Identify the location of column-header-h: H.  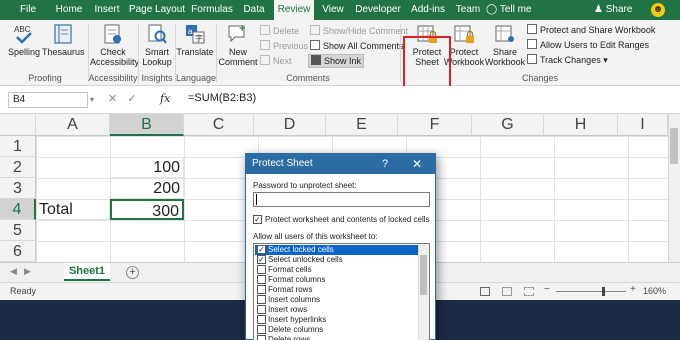
(581, 125).